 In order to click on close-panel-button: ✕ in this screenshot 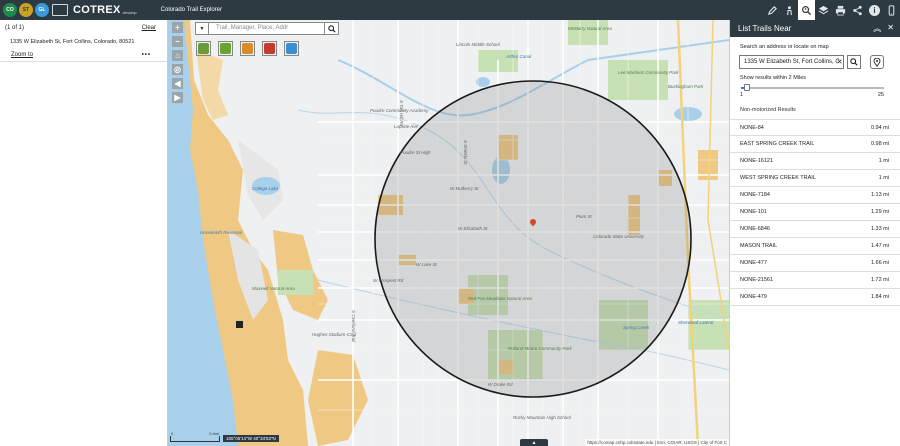, I will do `click(890, 28)`.